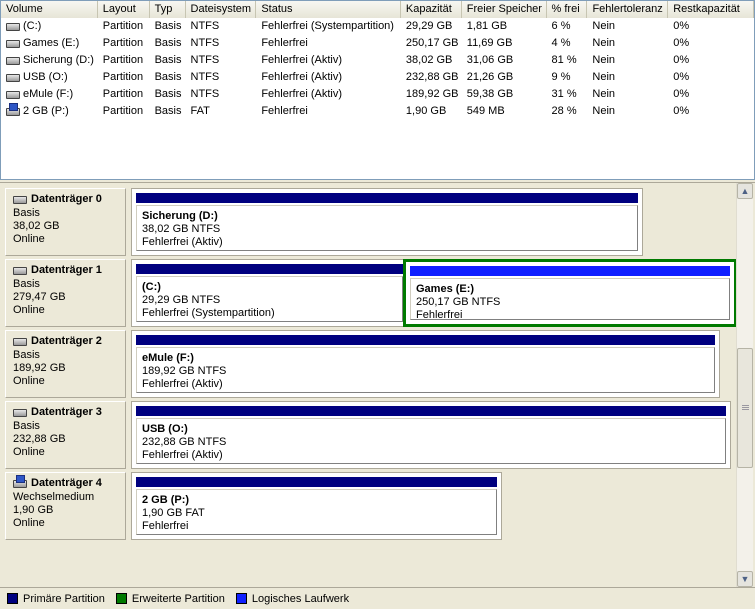 Image resolution: width=755 pixels, height=609 pixels. I want to click on partition-size: 29,29 GB NTFS, so click(181, 300).